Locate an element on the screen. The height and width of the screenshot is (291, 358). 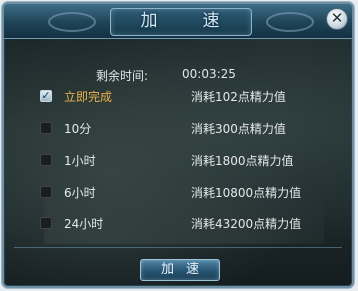
option-label: 立即完成 is located at coordinates (88, 97).